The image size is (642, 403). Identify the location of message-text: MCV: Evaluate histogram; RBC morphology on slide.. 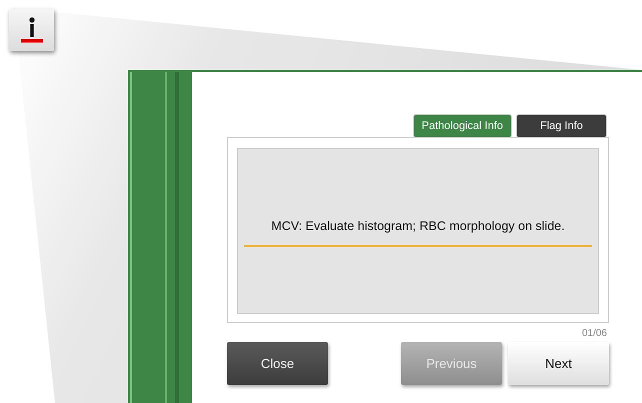
(418, 226).